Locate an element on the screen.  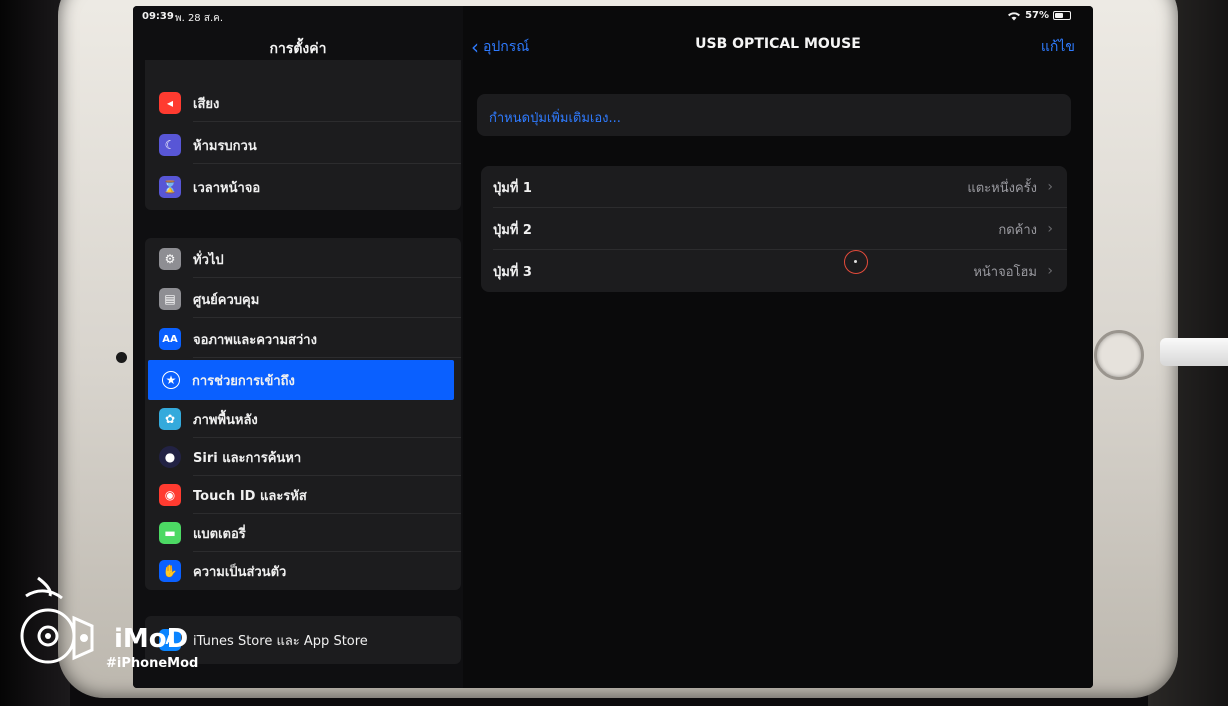
sidebar-item-display-brightness: AA จอภาพและความสว่าง is located at coordinates (303, 339).